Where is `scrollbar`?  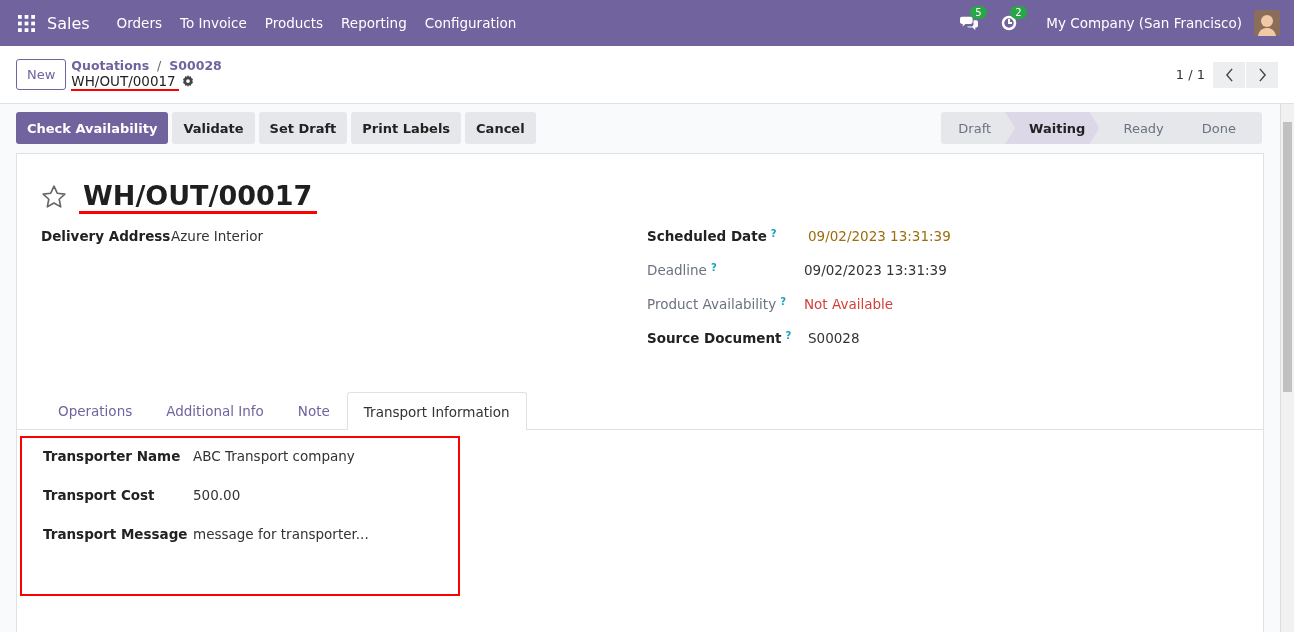 scrollbar is located at coordinates (1287, 368).